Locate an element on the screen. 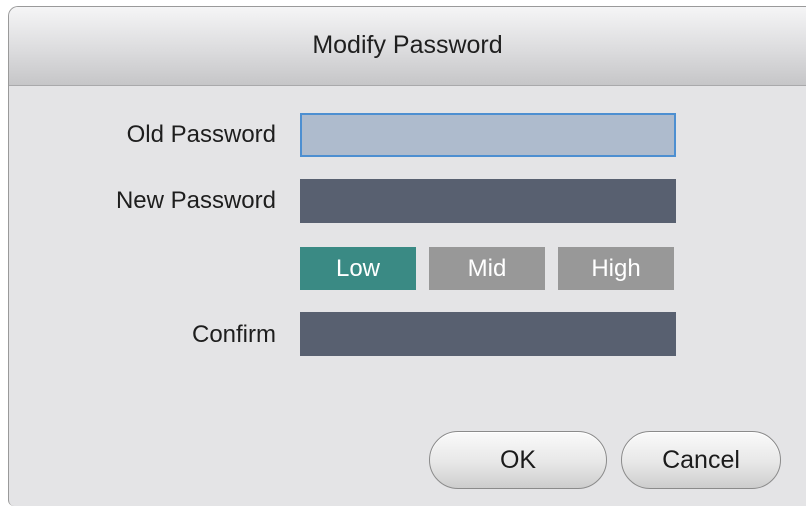 This screenshot has height=506, width=806. new-password-label: New Password is located at coordinates (195, 200).